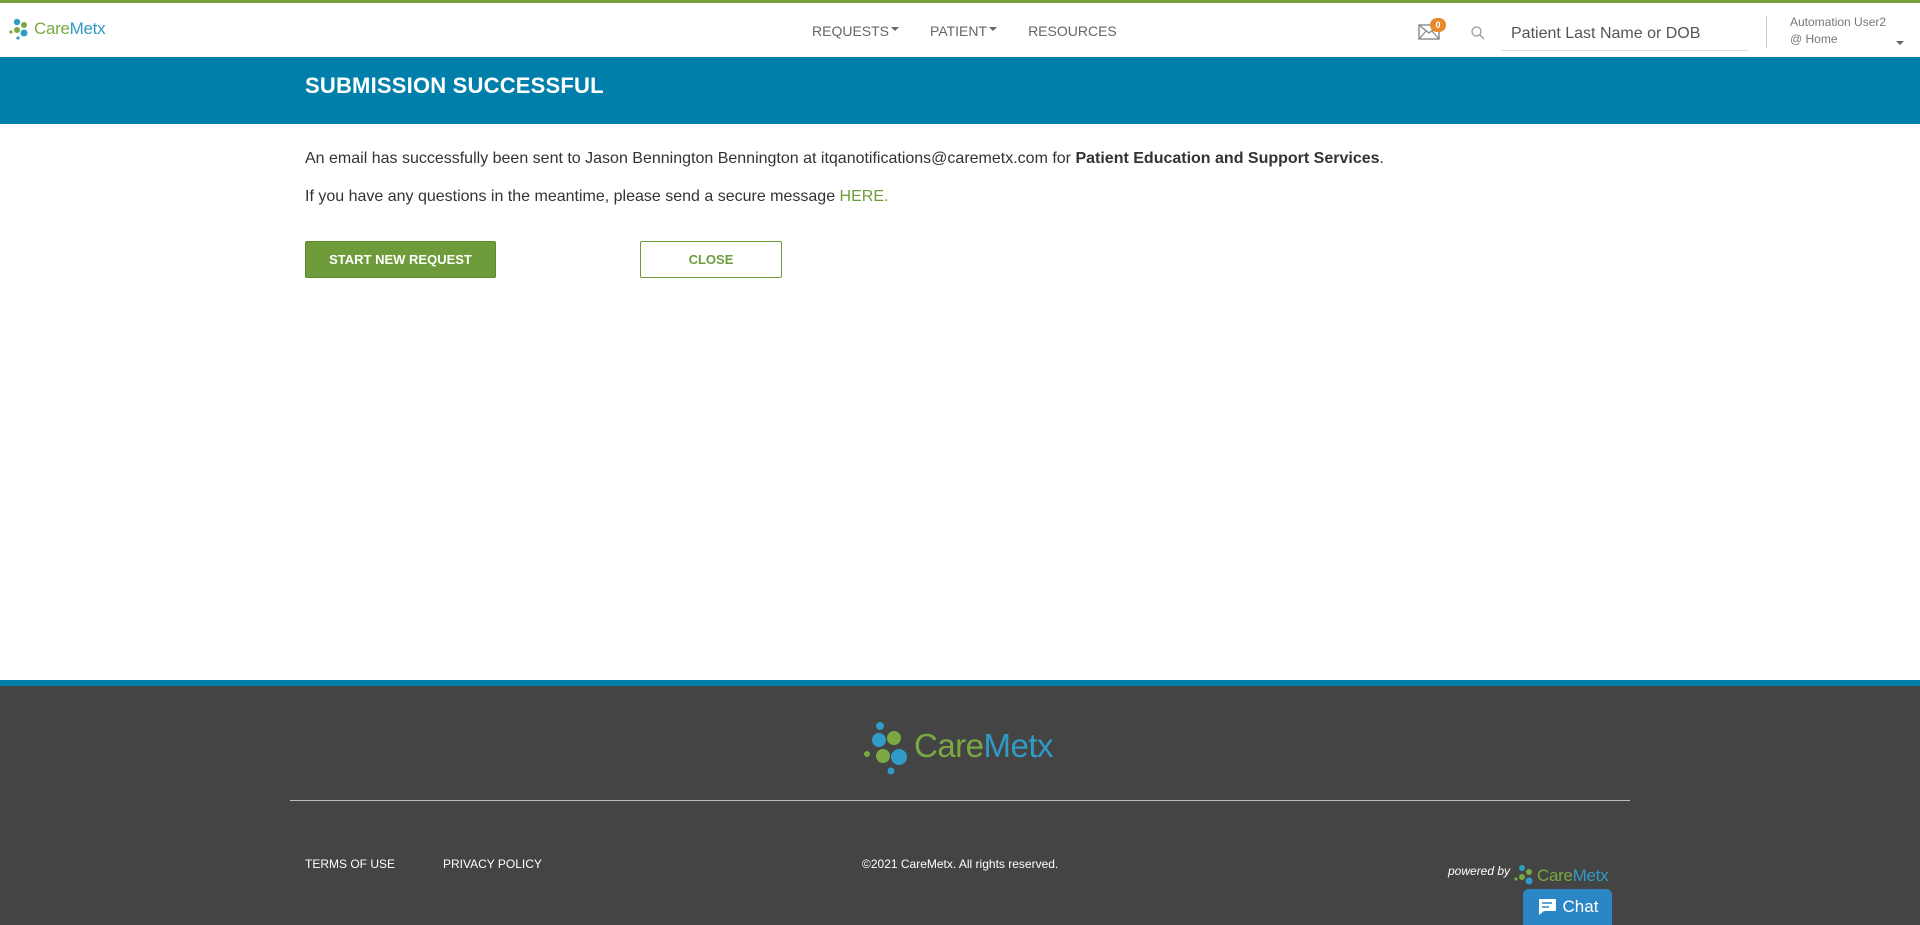  Describe the element at coordinates (864, 196) in the screenshot. I see `secure-message-link: HERE.` at that location.